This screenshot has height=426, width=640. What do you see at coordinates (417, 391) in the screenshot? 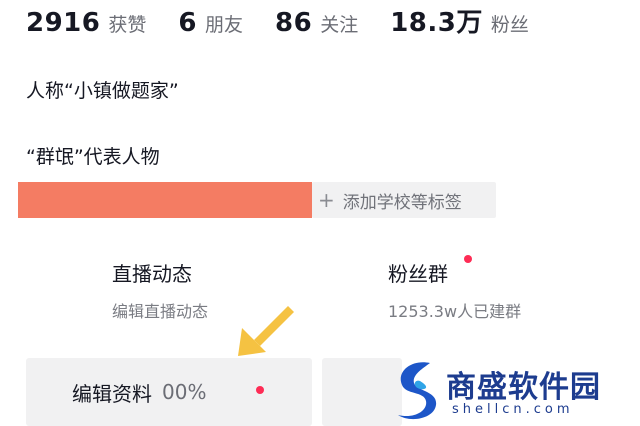
I see `watermark-logo-icon` at bounding box center [417, 391].